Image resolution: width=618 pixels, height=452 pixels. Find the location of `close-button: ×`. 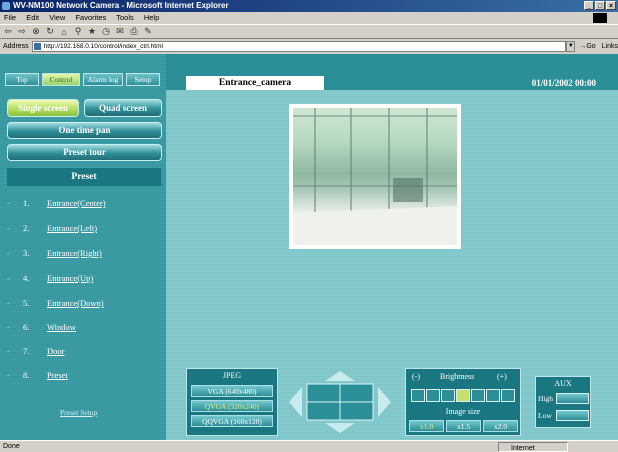

close-button: × is located at coordinates (611, 5).